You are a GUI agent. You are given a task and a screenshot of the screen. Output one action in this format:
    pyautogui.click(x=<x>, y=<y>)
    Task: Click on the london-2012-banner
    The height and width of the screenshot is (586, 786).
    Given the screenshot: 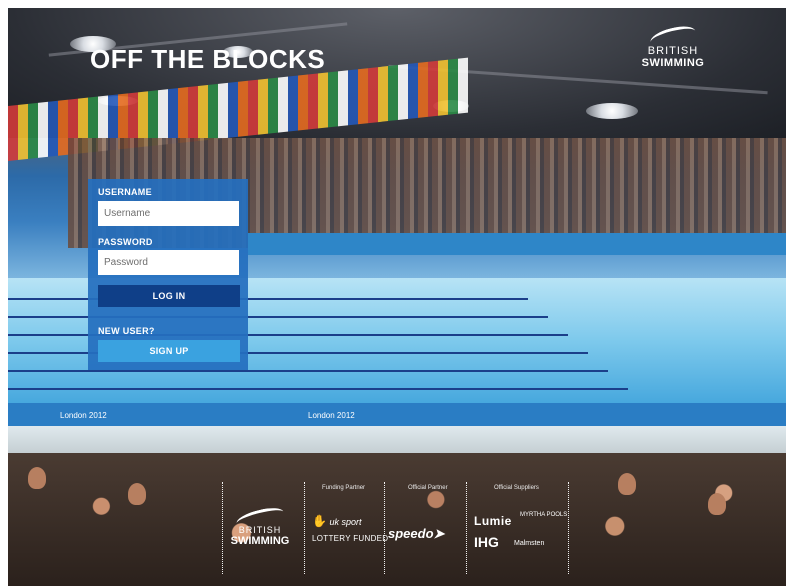 What is the action you would take?
    pyautogui.click(x=517, y=244)
    